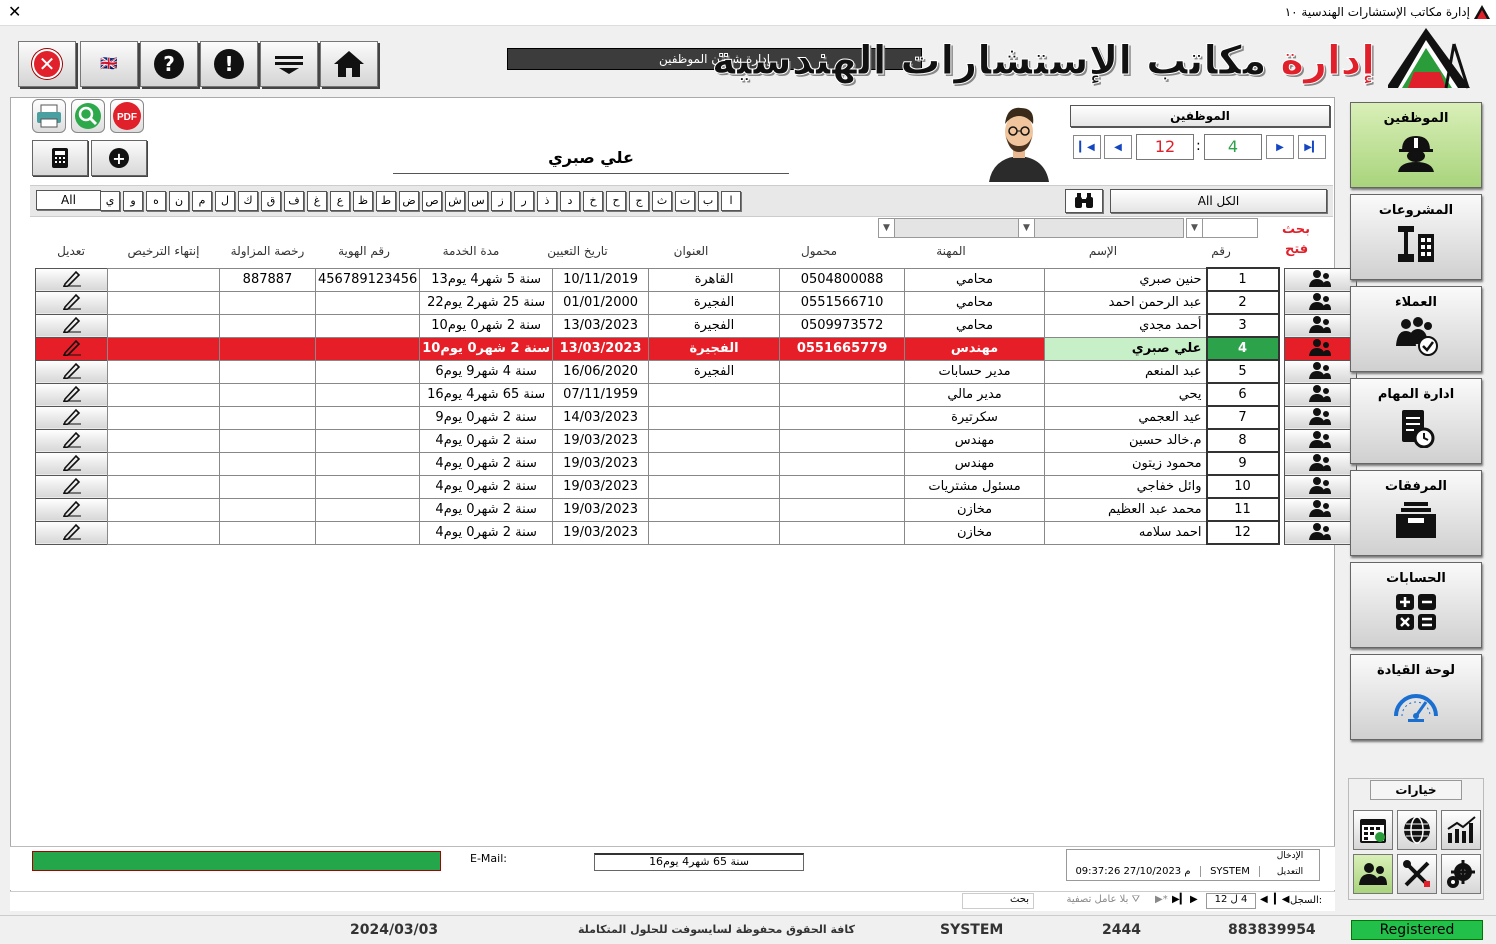  I want to click on letter-button: ف, so click(294, 201).